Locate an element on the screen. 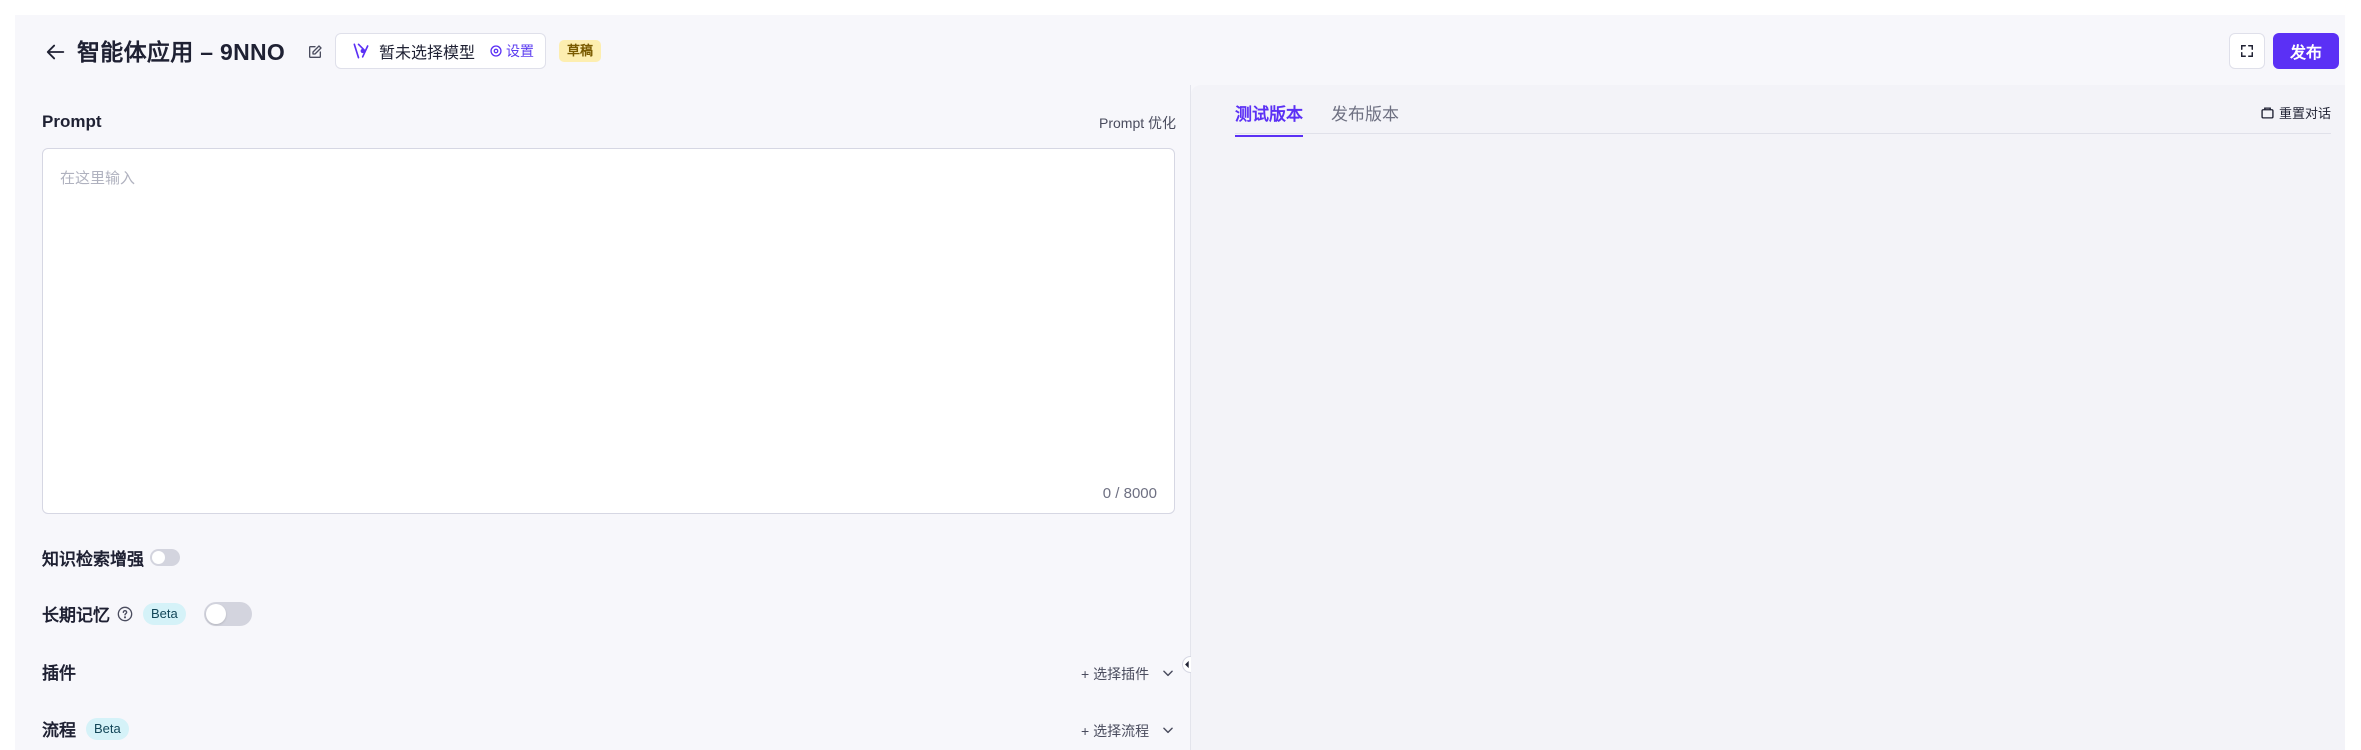 The image size is (2361, 750). header: 智能体应用 – 9NNO 暂未选择模型 设置 草稿 发布 is located at coordinates (1180, 52).